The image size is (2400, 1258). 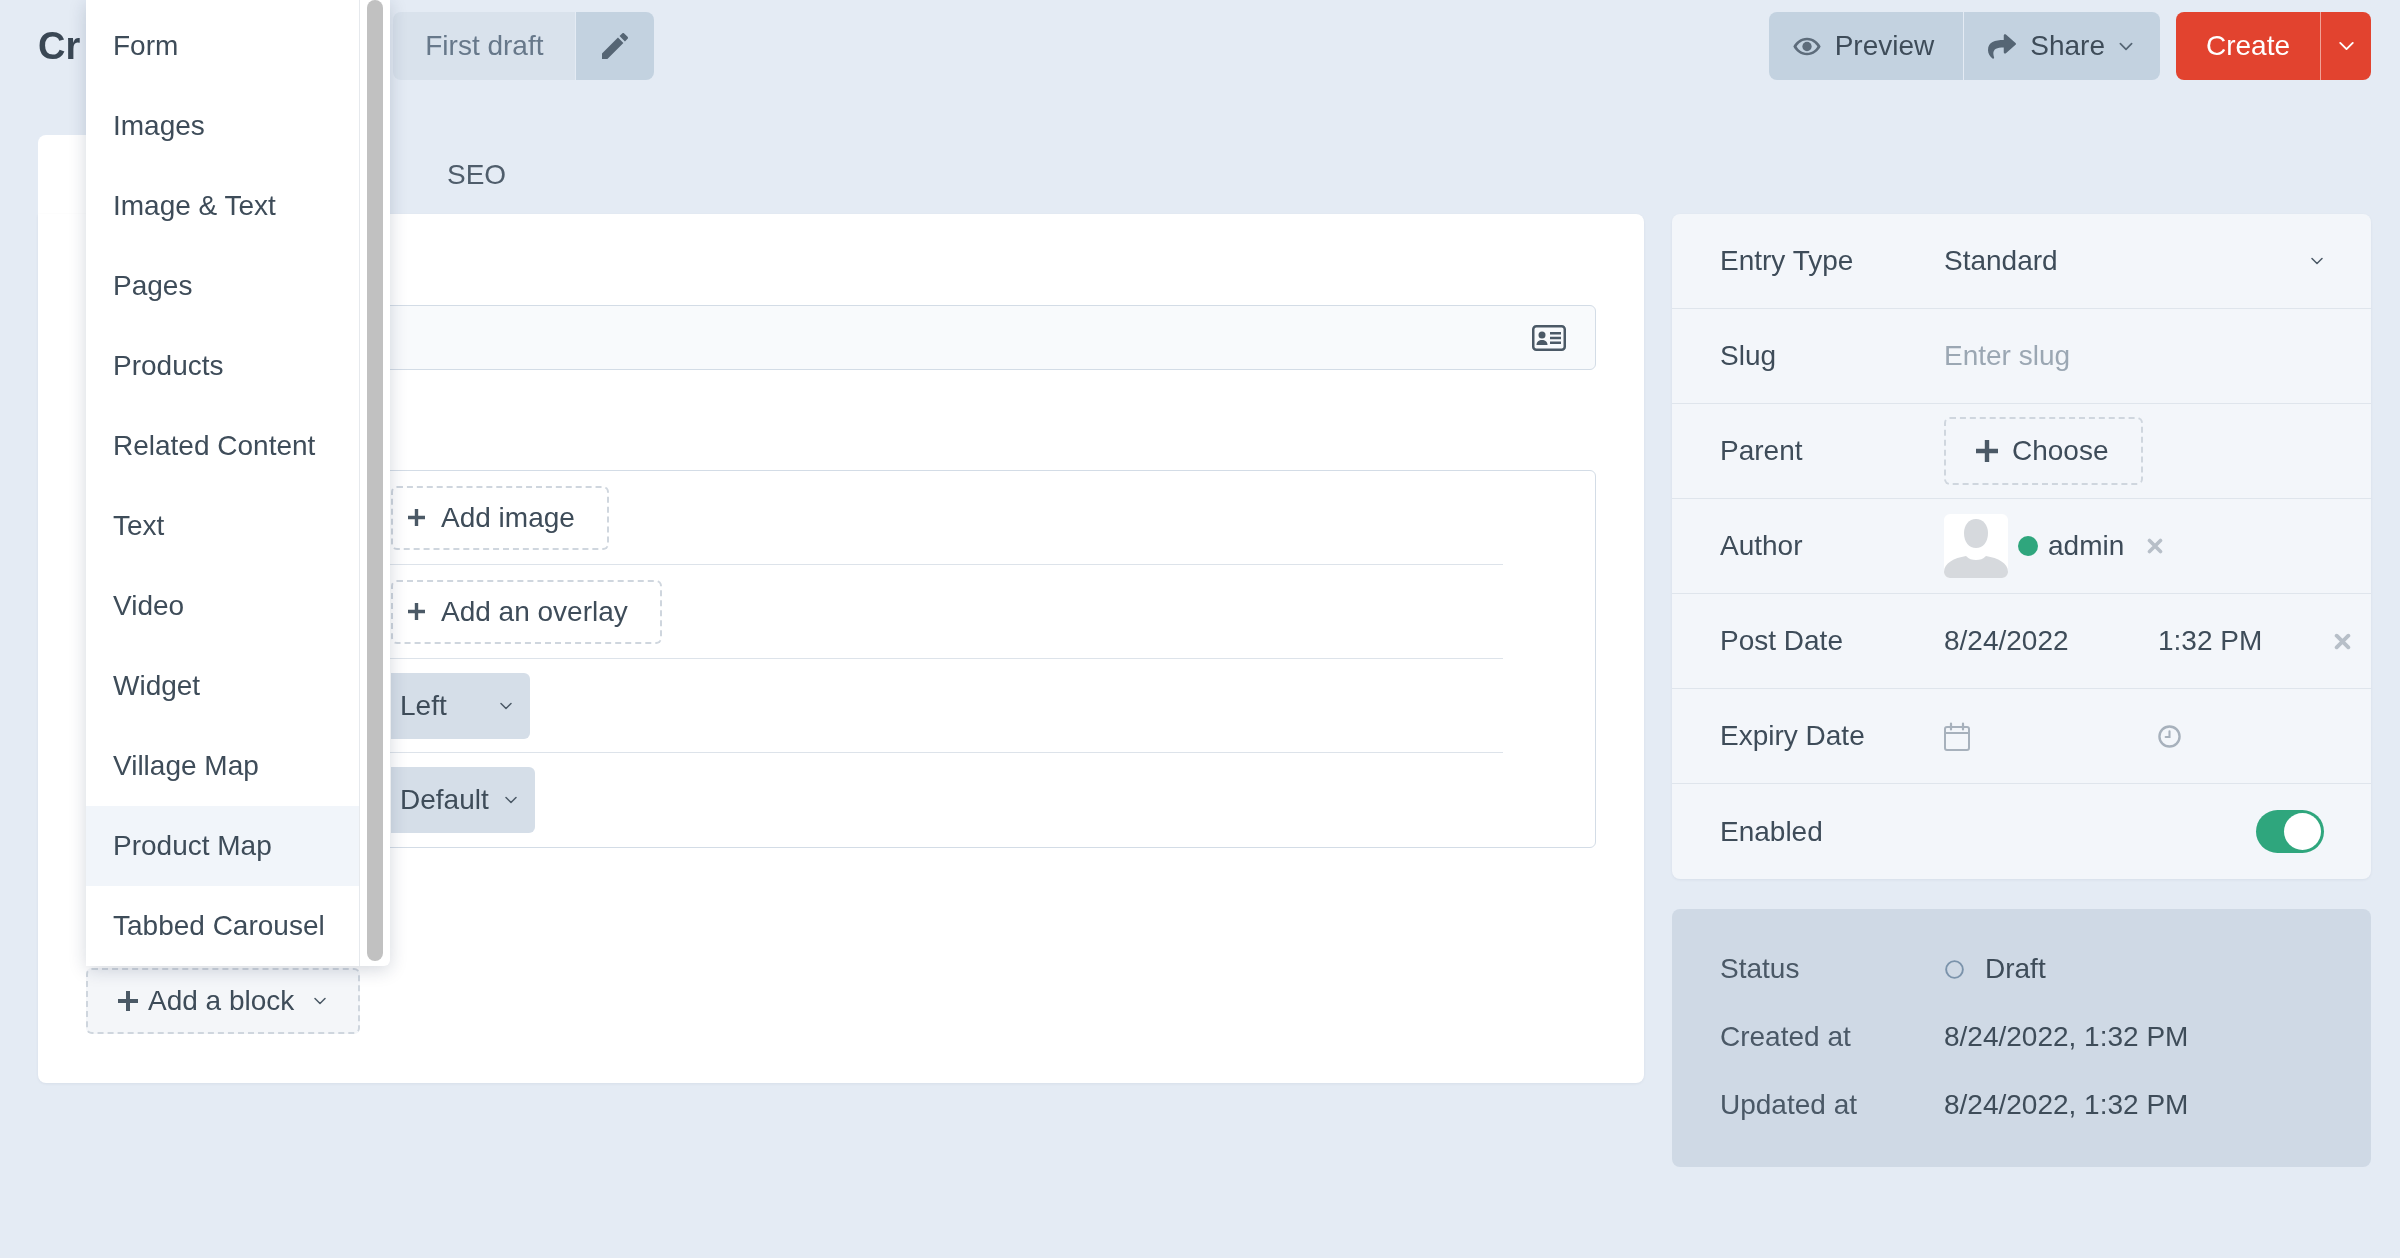 I want to click on author-name: admin, so click(x=2086, y=546).